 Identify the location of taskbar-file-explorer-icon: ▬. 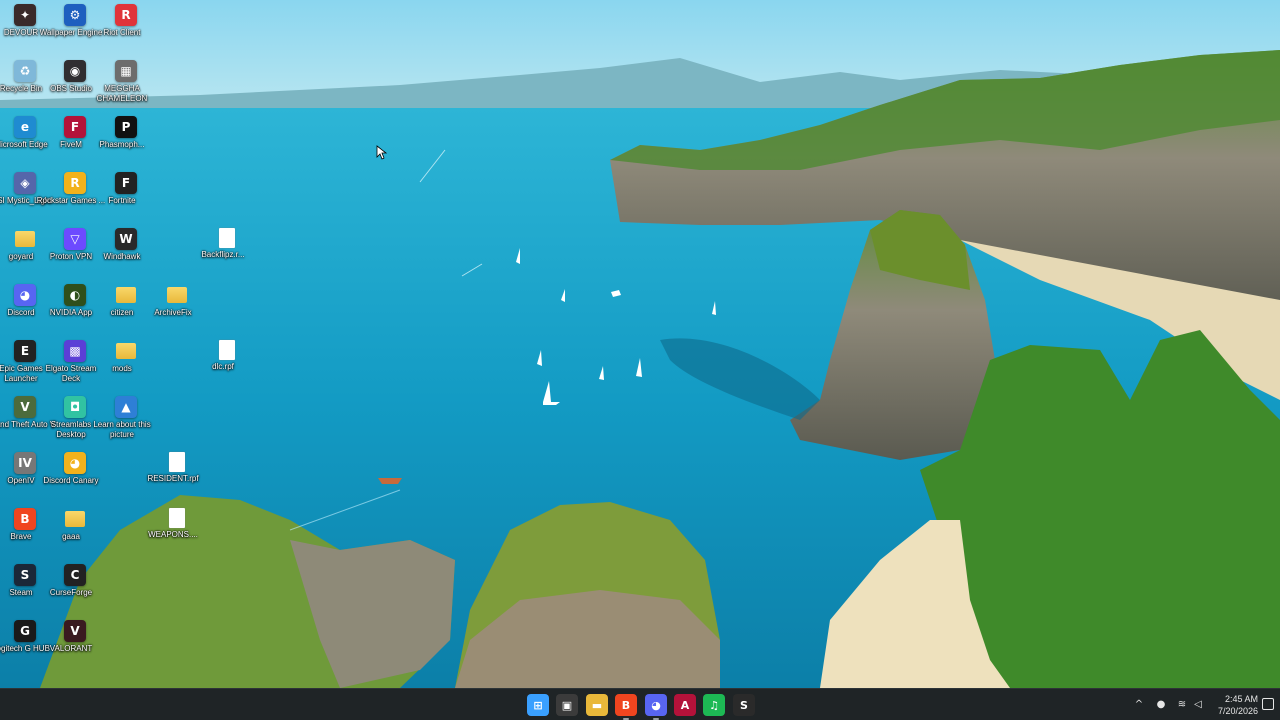
(597, 705).